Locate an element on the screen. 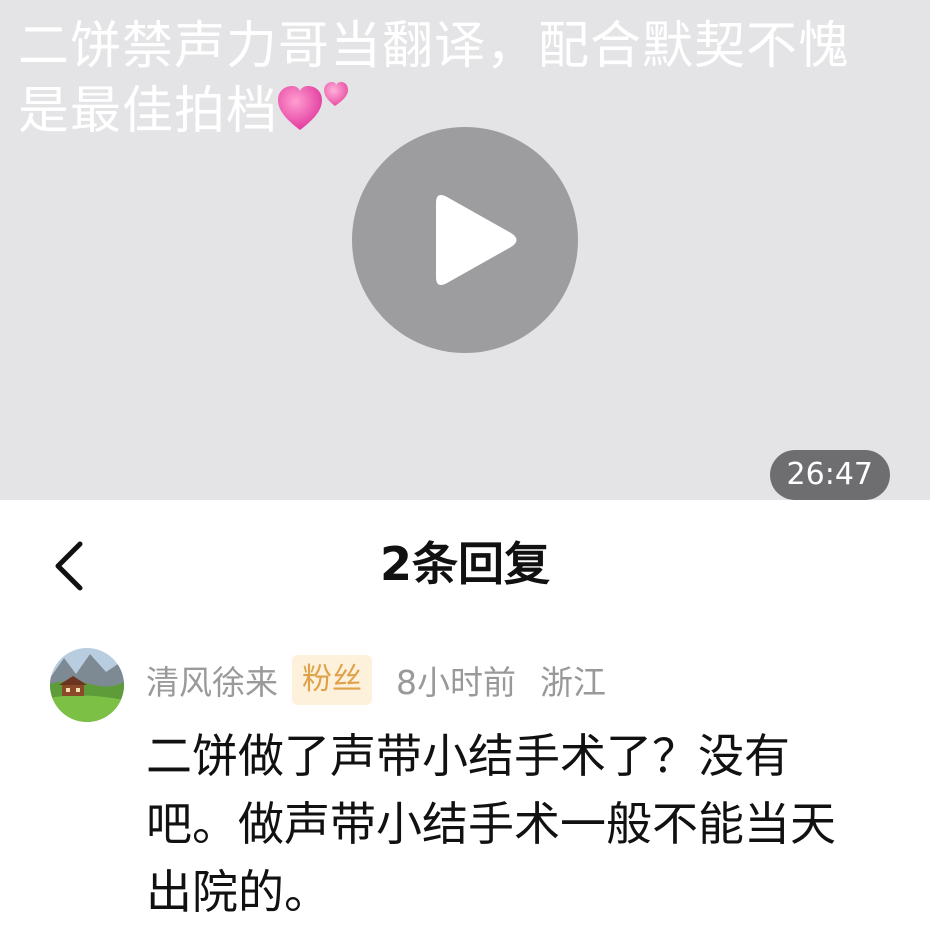 The width and height of the screenshot is (930, 951). replies-header: 2条回复 is located at coordinates (465, 565).